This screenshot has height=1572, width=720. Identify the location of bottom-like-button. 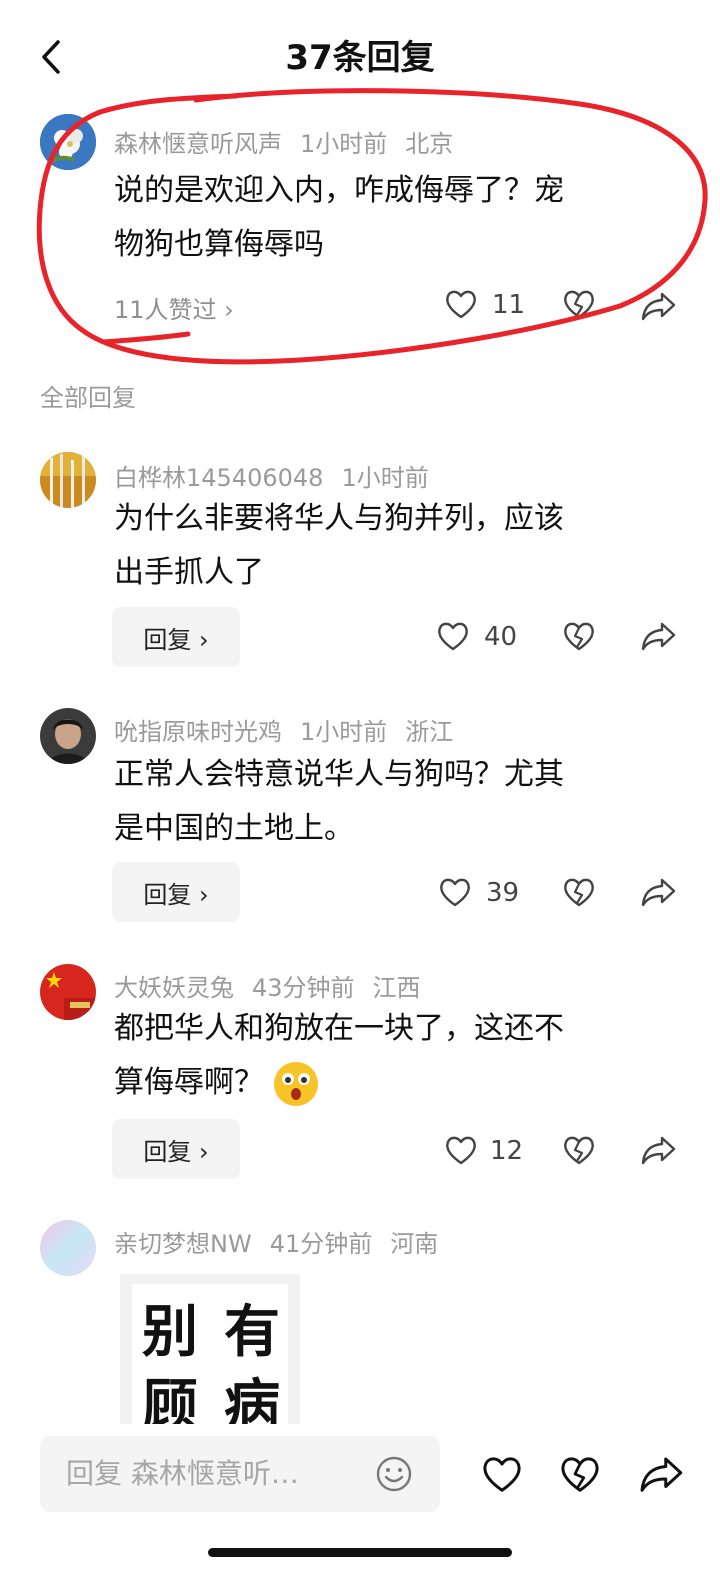
(502, 1476).